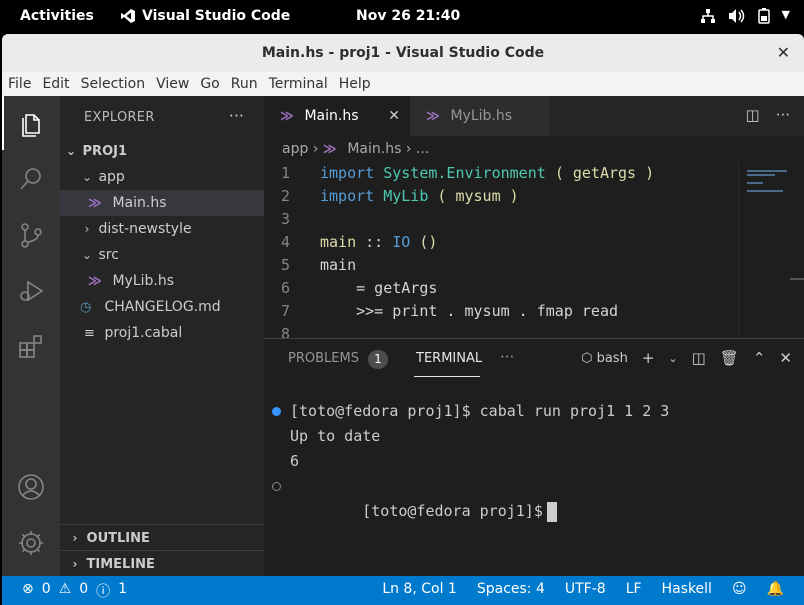 The image size is (804, 605). I want to click on cursor-position: Ln 8, Col 1, so click(419, 589).